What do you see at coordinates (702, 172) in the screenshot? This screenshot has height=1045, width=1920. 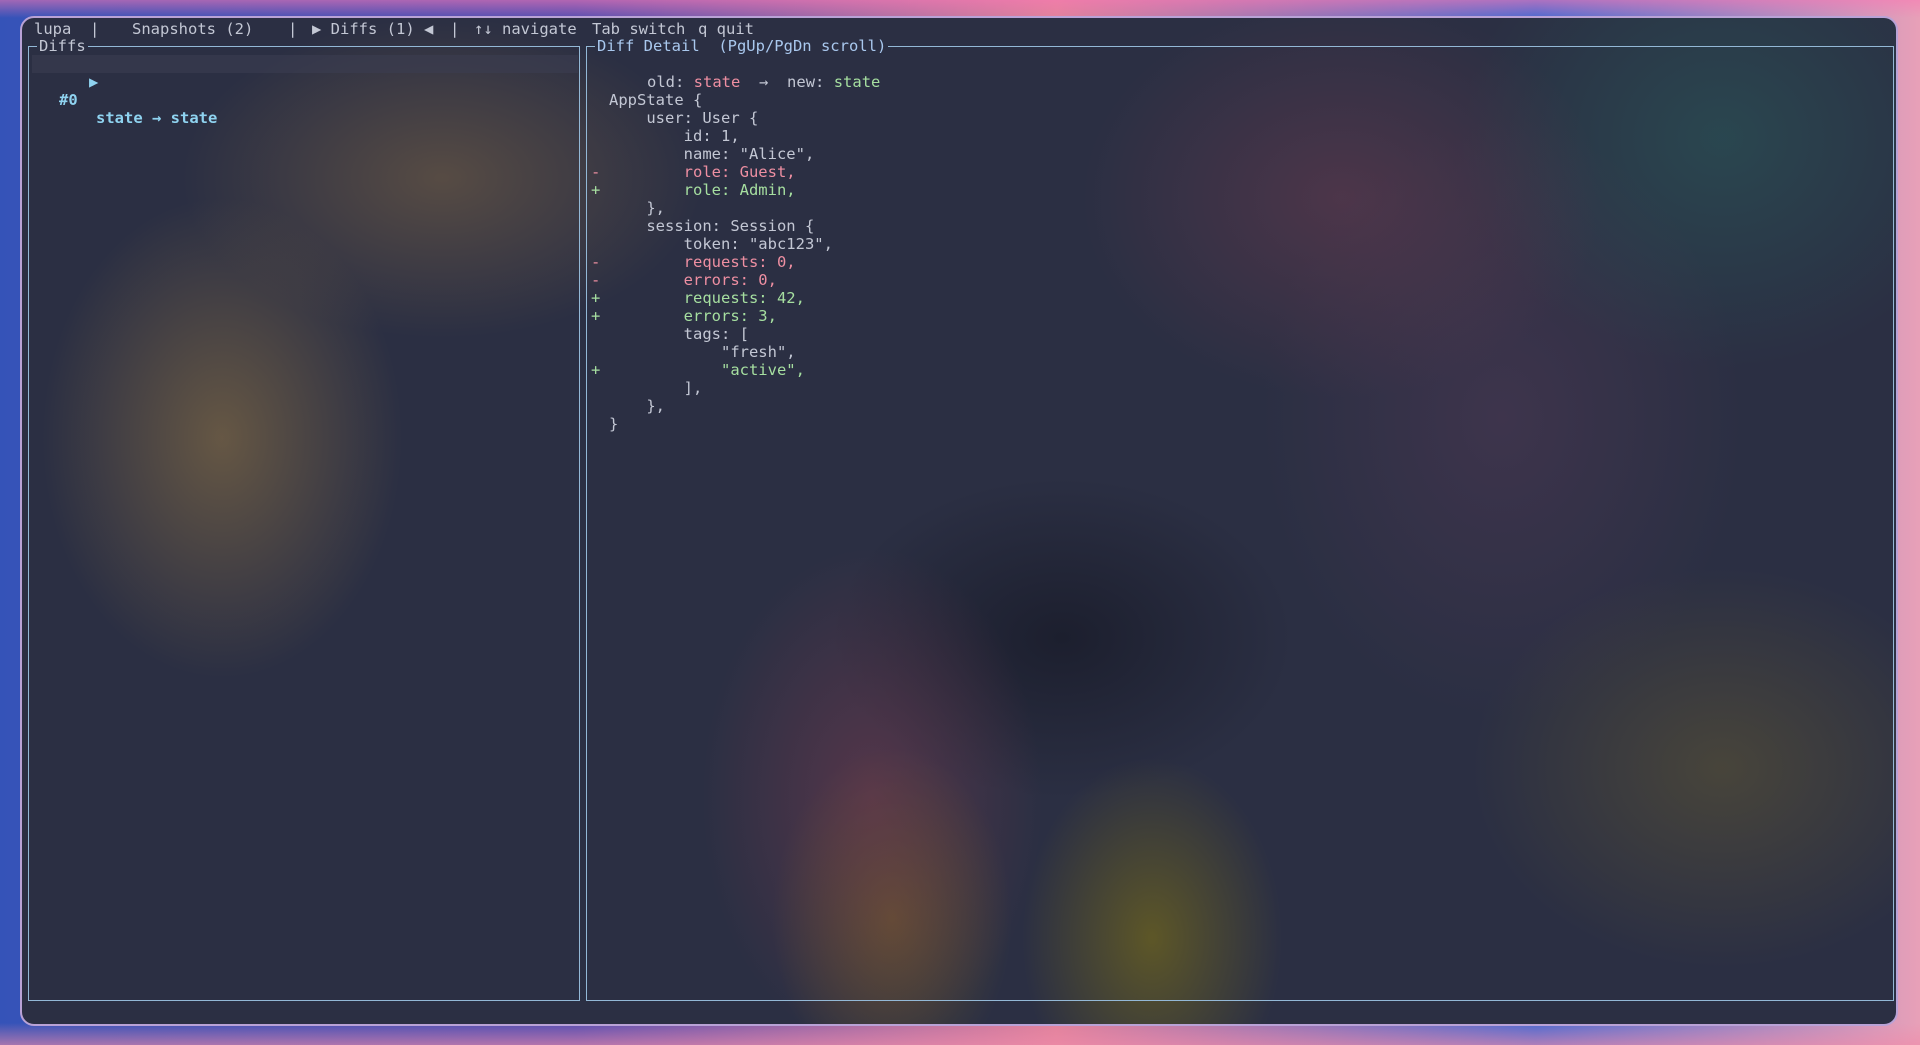 I see `diff-text: role: Guest,` at bounding box center [702, 172].